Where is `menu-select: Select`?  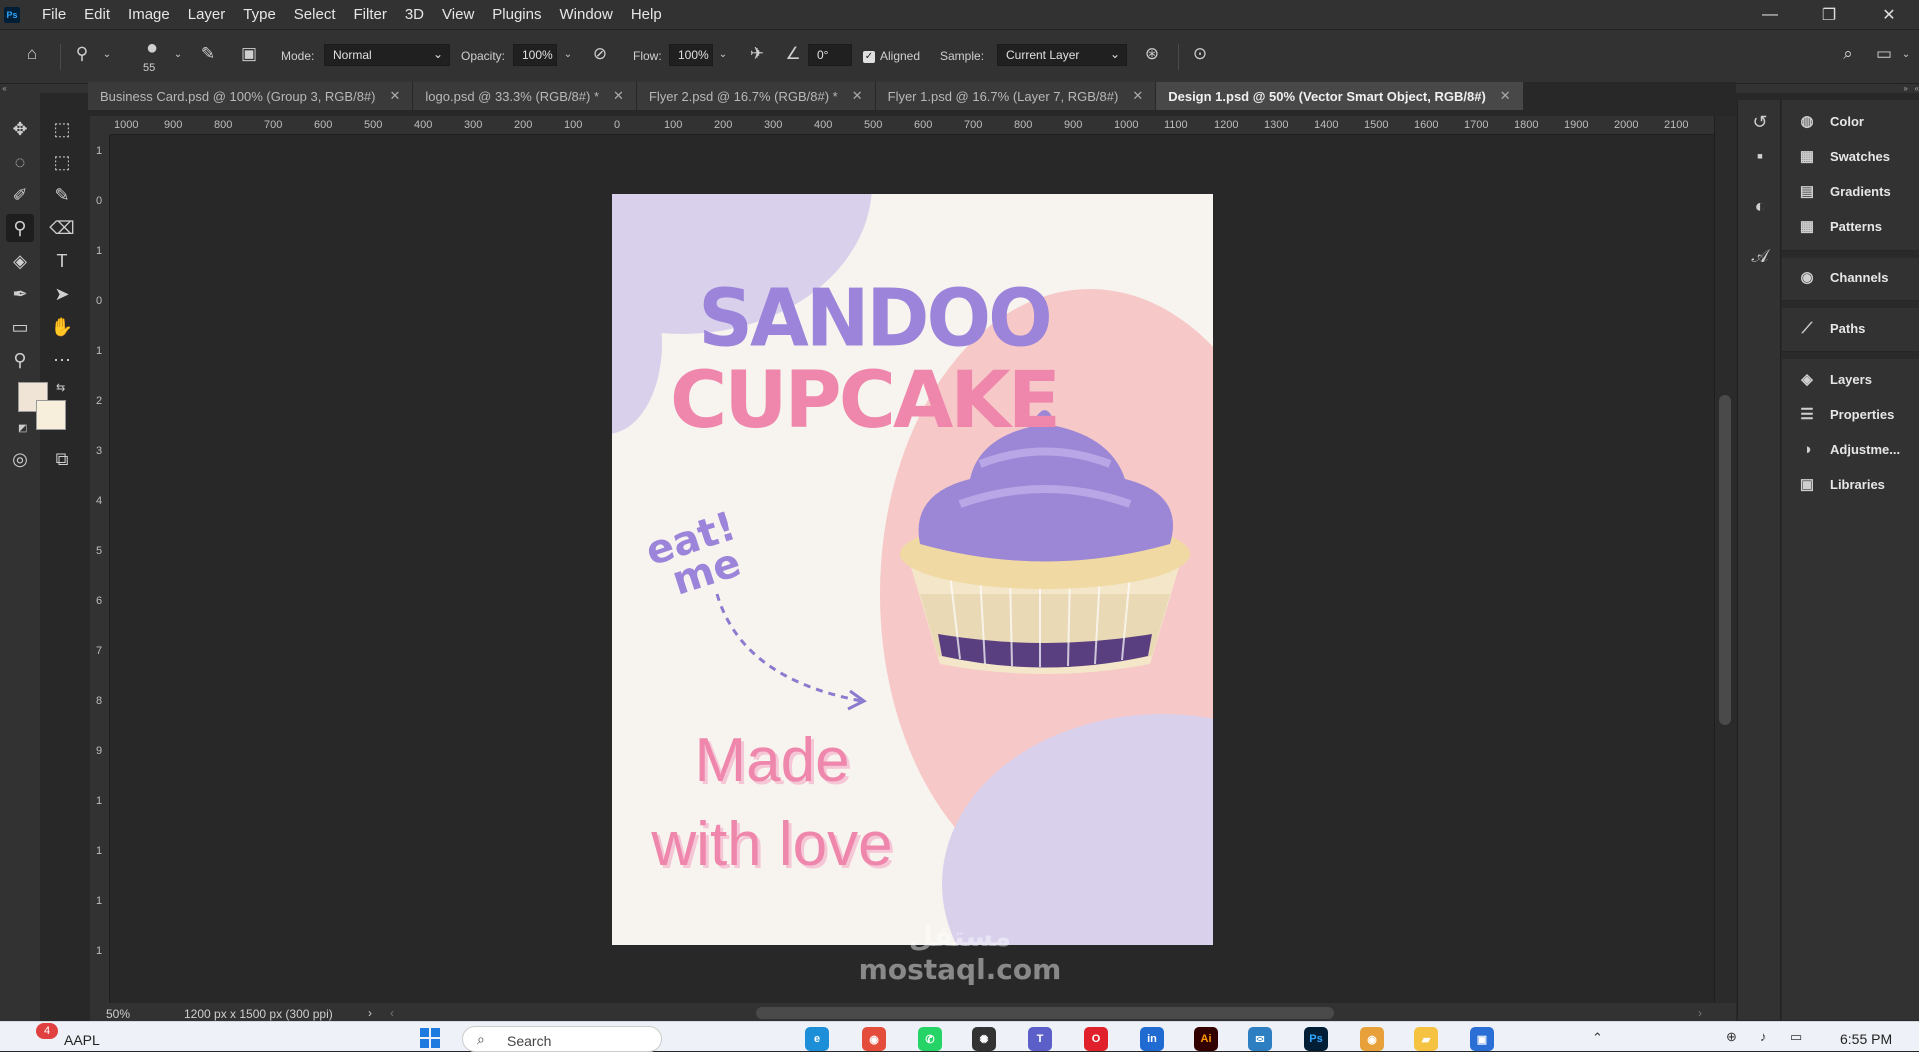
menu-select: Select is located at coordinates (315, 14).